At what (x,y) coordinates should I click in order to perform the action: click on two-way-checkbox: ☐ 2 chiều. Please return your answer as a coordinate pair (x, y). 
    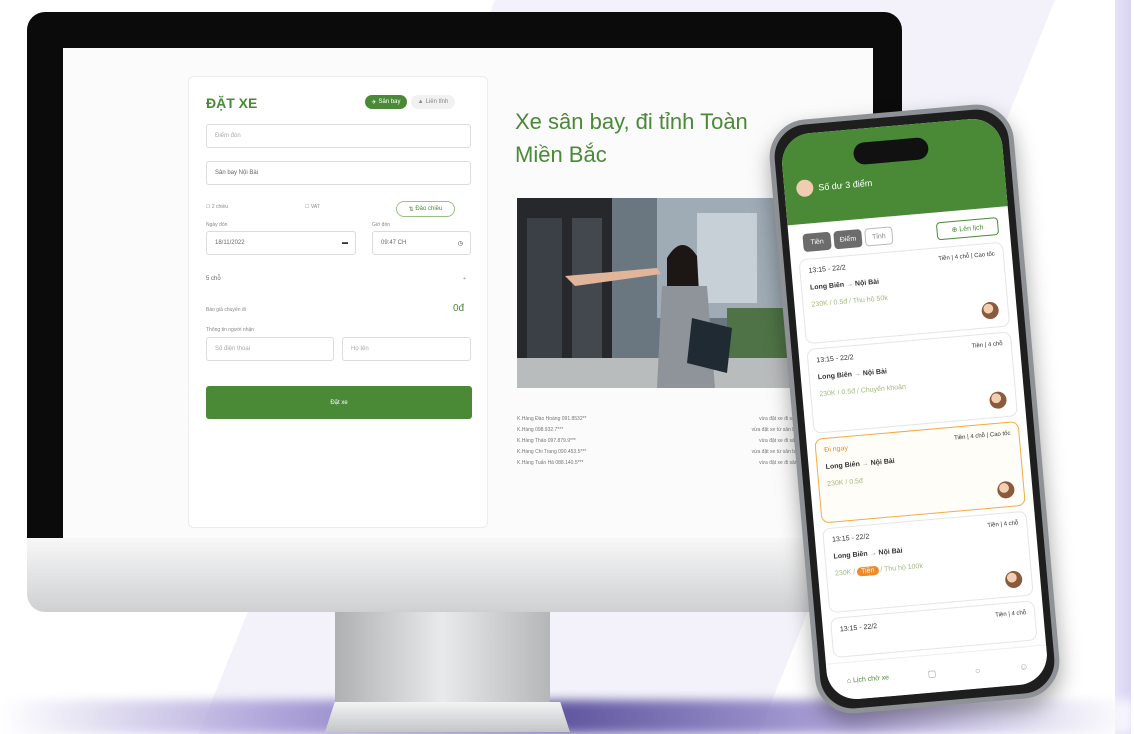
    Looking at the image, I should click on (217, 207).